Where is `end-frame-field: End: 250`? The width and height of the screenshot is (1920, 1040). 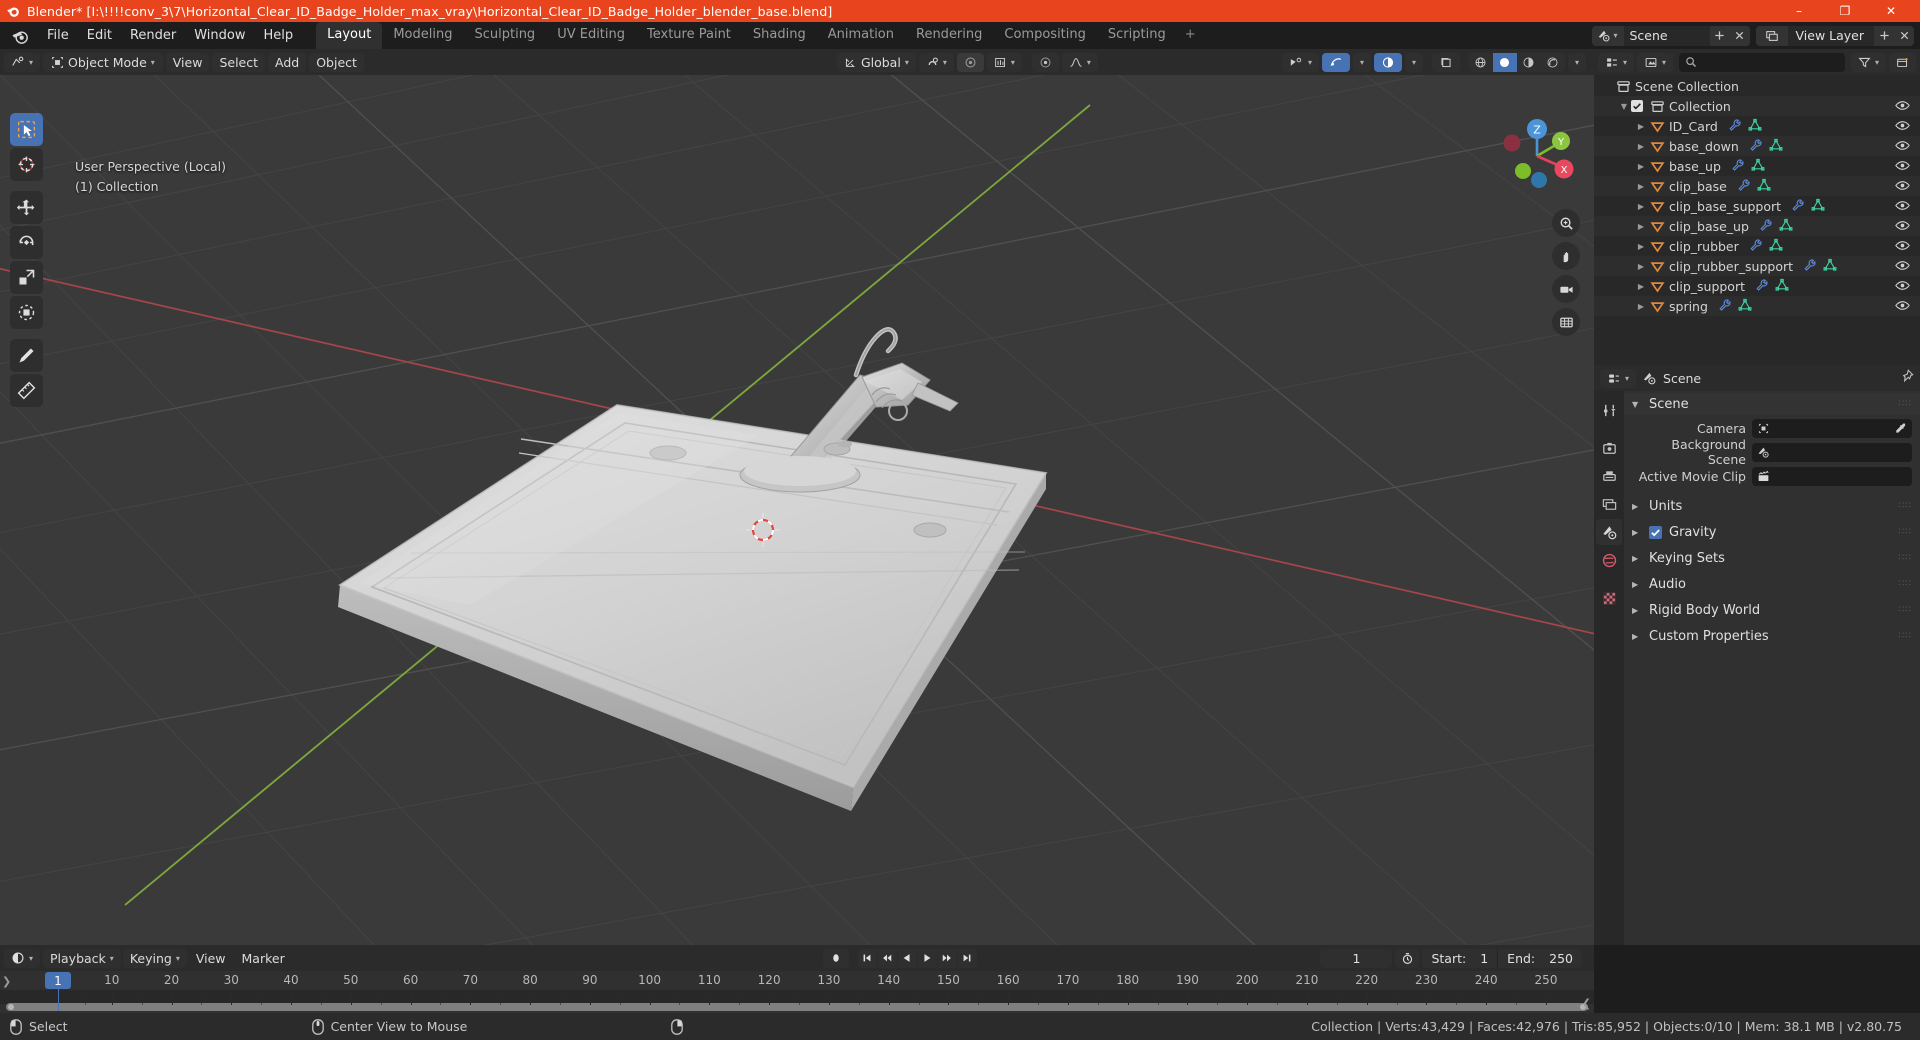 end-frame-field: End: 250 is located at coordinates (1539, 958).